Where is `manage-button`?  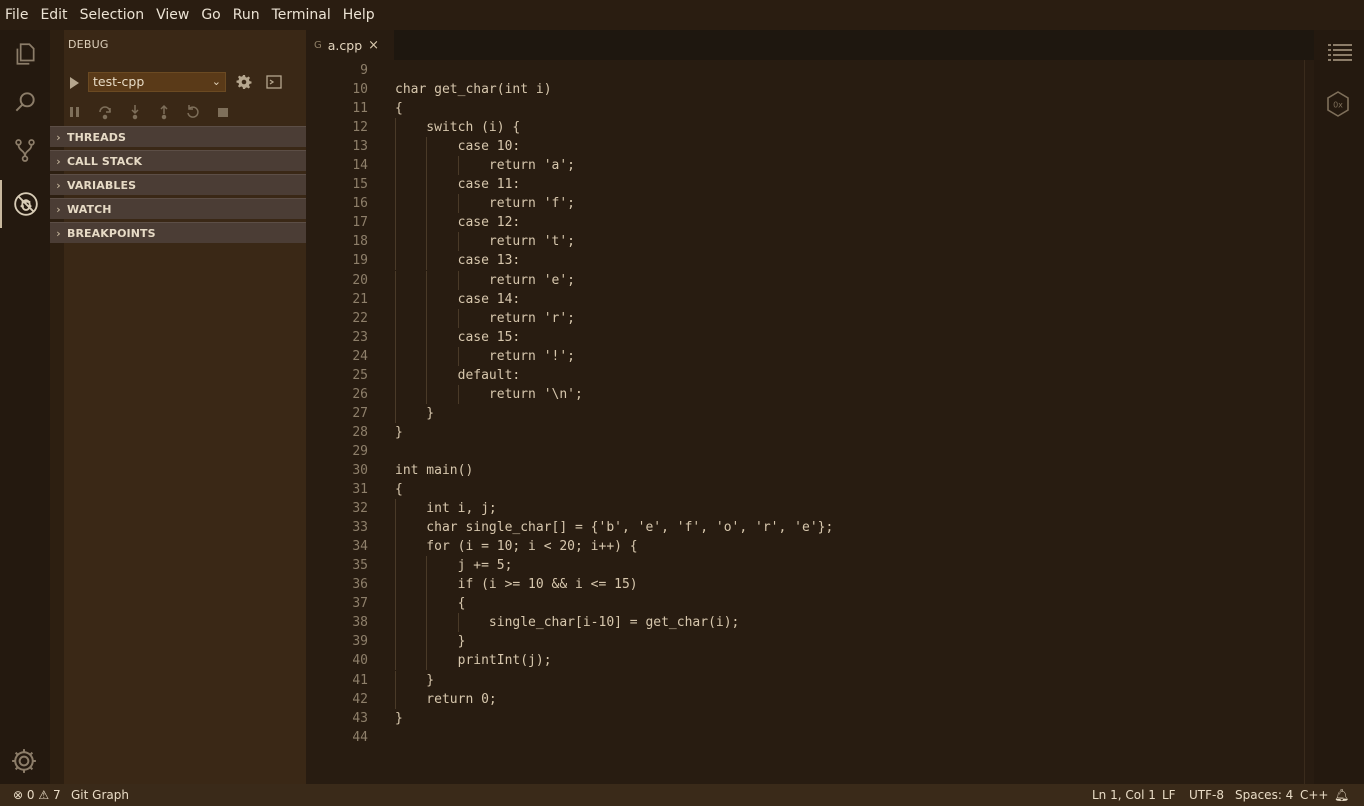
manage-button is located at coordinates (24, 761).